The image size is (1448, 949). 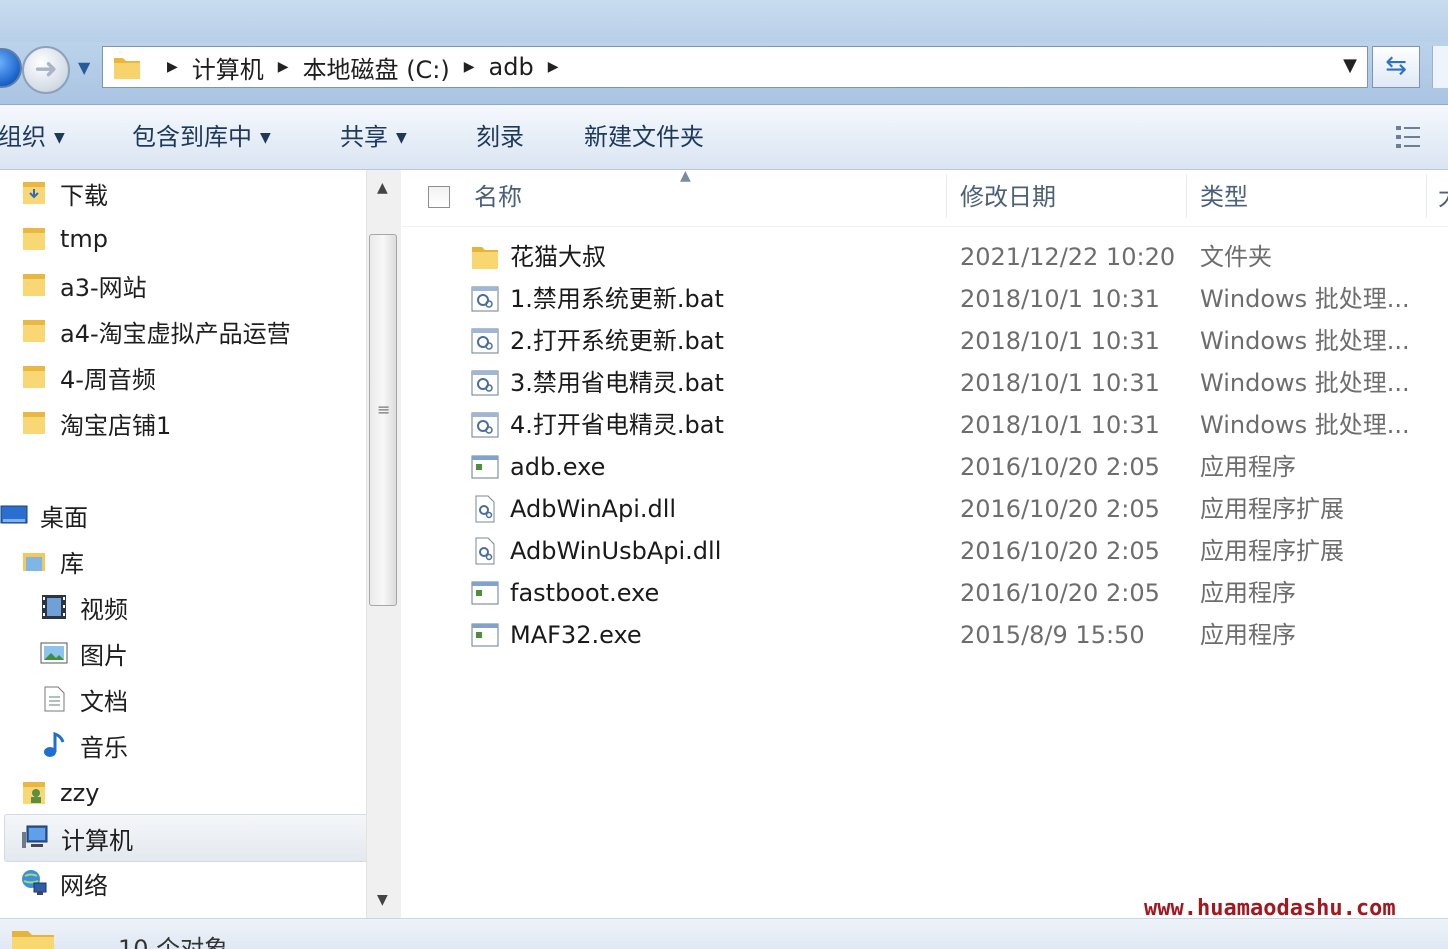 What do you see at coordinates (485, 299) in the screenshot?
I see `batch-file-icon` at bounding box center [485, 299].